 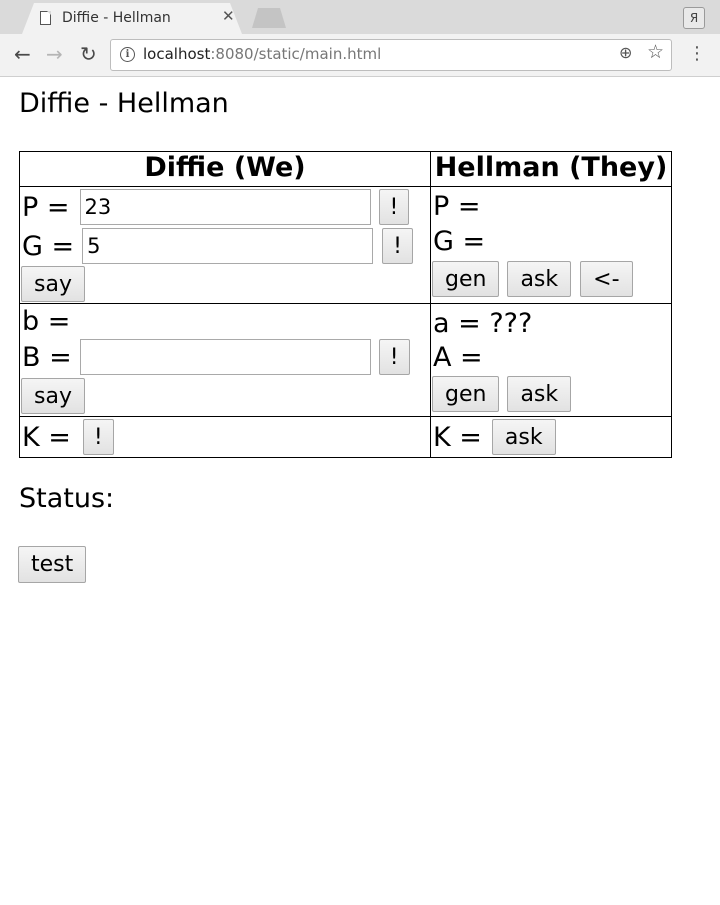 What do you see at coordinates (459, 241) in the screenshot?
I see `they-g-label: G =` at bounding box center [459, 241].